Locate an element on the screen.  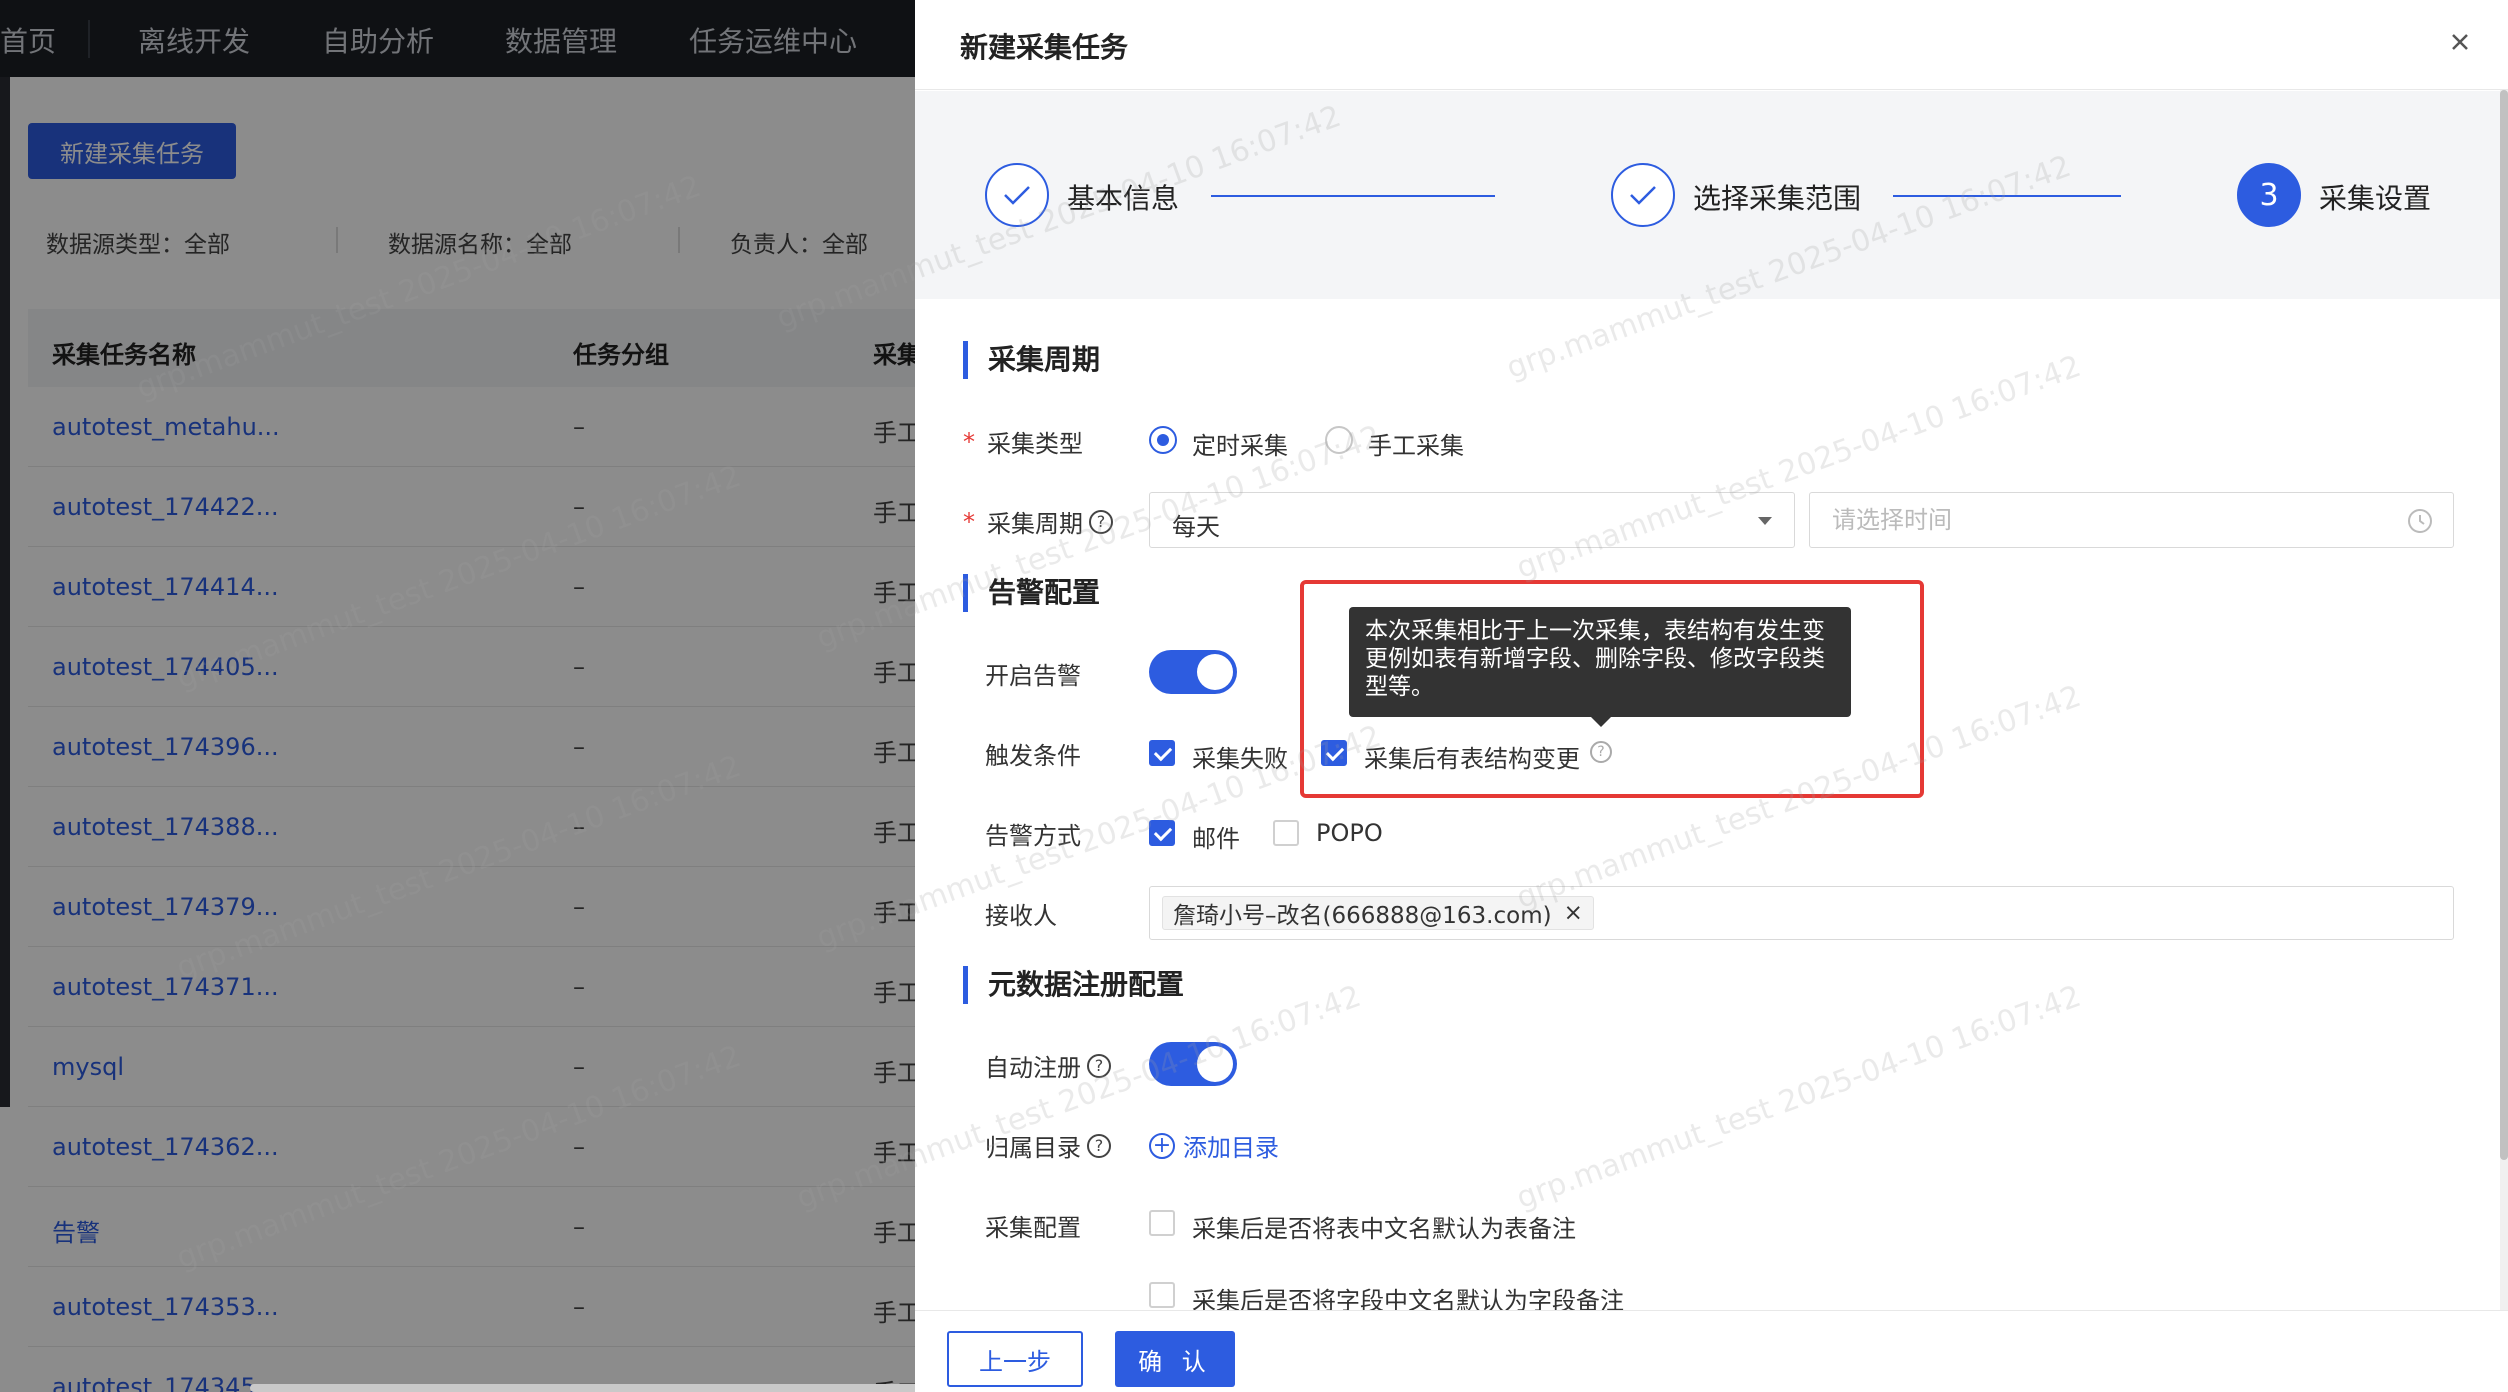
checkbox-field-comment is located at coordinates (1162, 1295).